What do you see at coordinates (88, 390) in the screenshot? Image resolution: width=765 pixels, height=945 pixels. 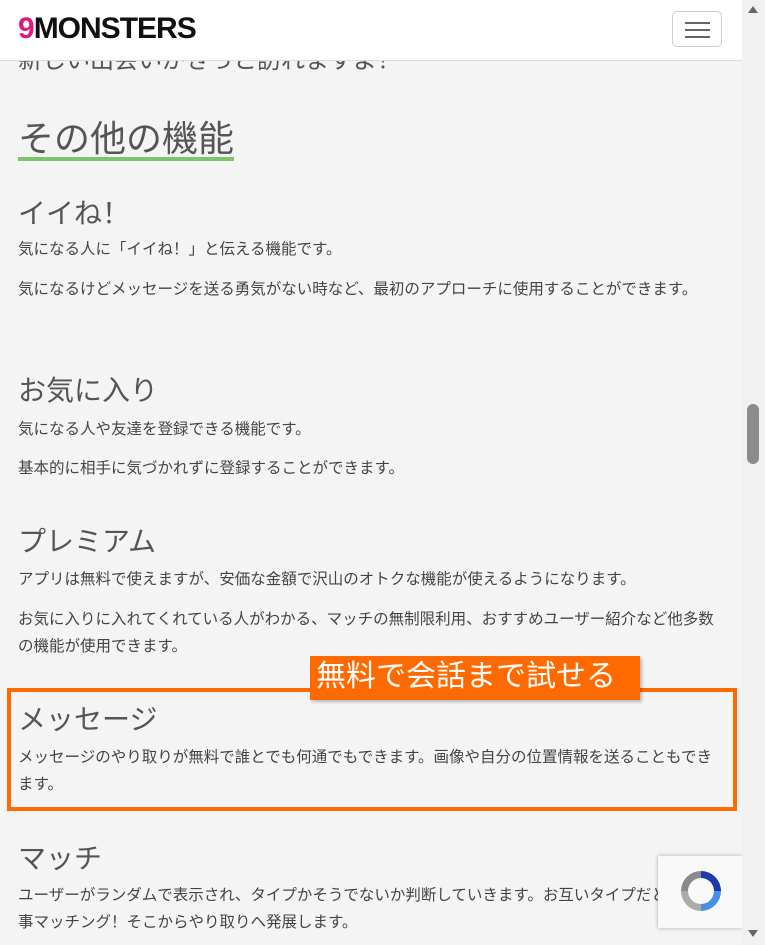 I see `feature-title-favorite: お気に入り` at bounding box center [88, 390].